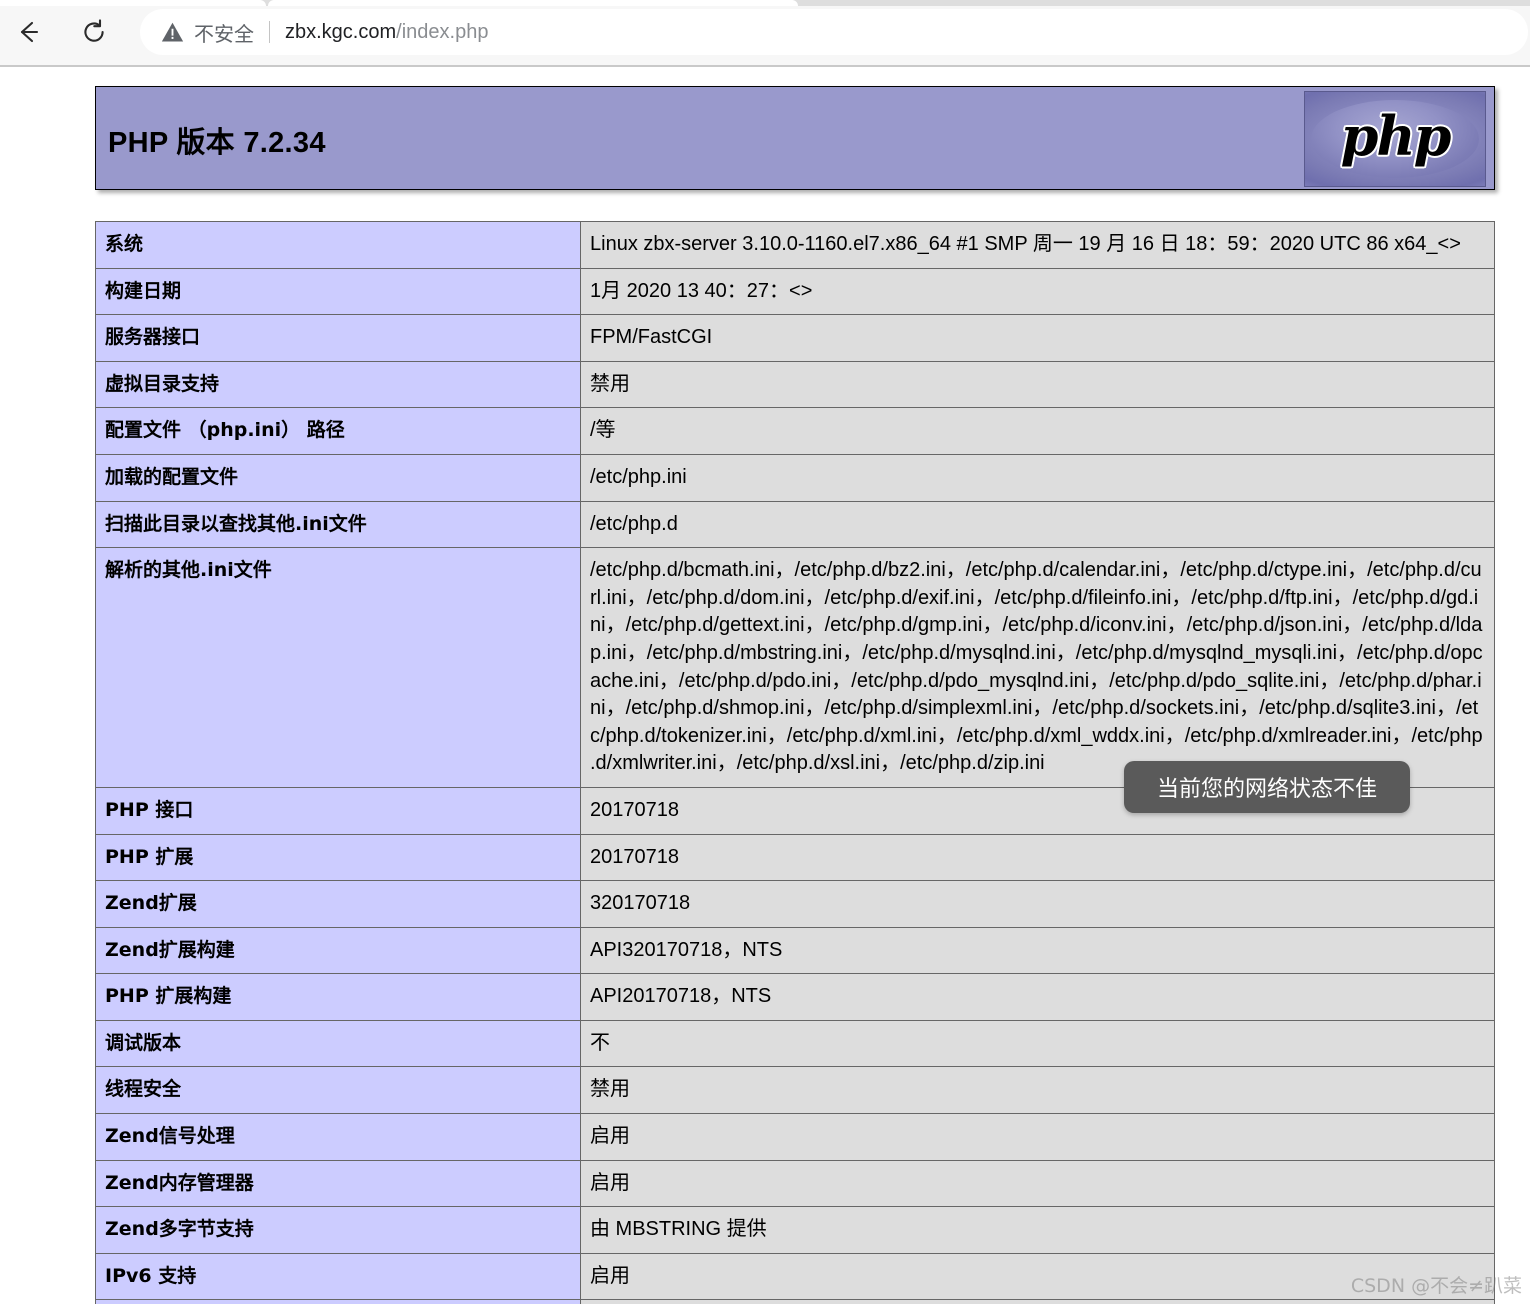 The height and width of the screenshot is (1304, 1530). I want to click on table-cell-key: DTrace 支持, so click(338, 1301).